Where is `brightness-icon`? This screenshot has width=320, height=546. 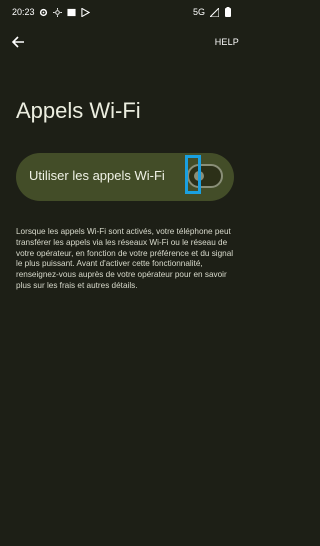
brightness-icon is located at coordinates (58, 12).